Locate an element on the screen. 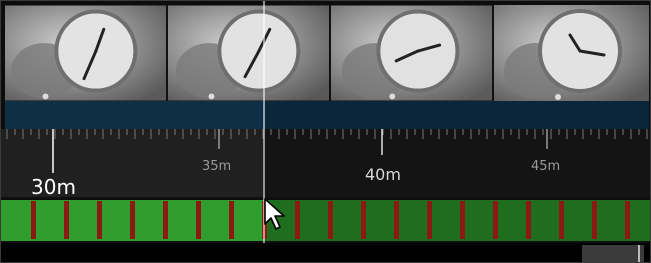 The height and width of the screenshot is (263, 651). audio-strip is located at coordinates (327, 115).